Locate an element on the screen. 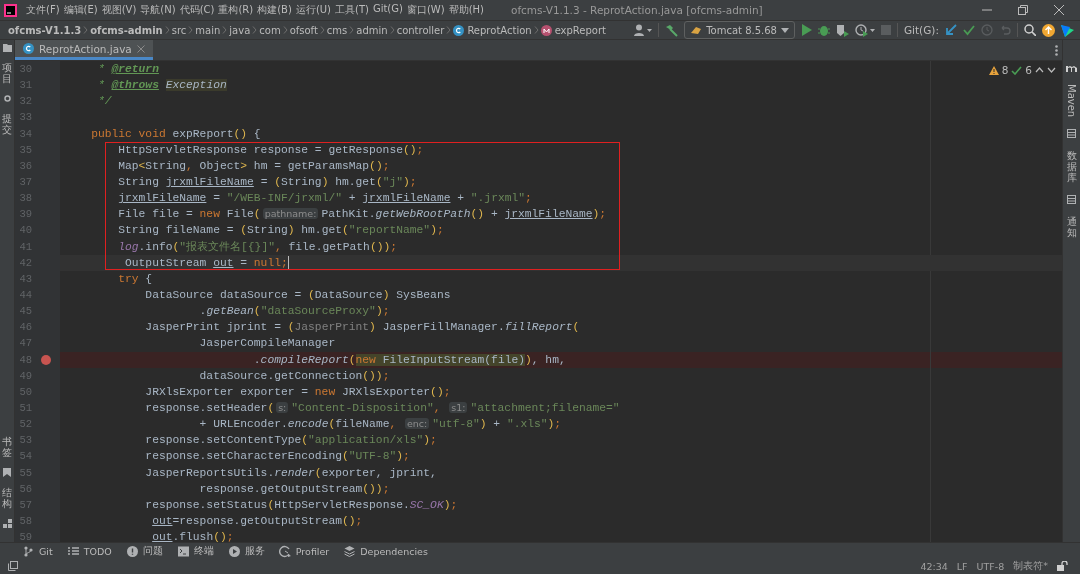 This screenshot has width=1080, height=574. toolbox-logo-icon is located at coordinates (1067, 30).